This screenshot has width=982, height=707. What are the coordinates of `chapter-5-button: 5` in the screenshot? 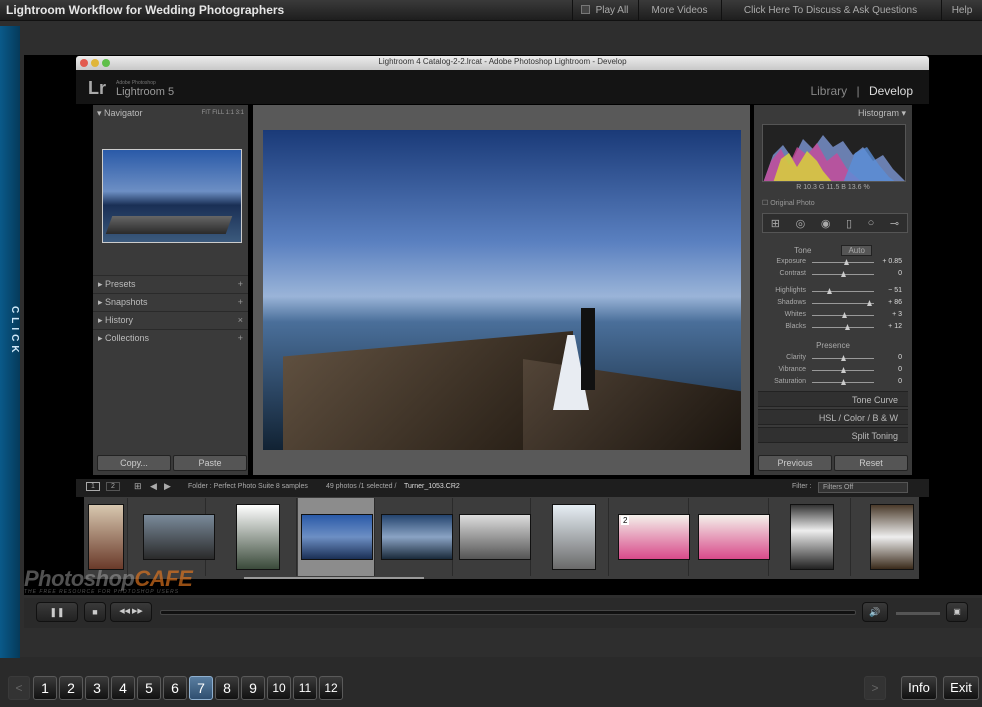 It's located at (149, 688).